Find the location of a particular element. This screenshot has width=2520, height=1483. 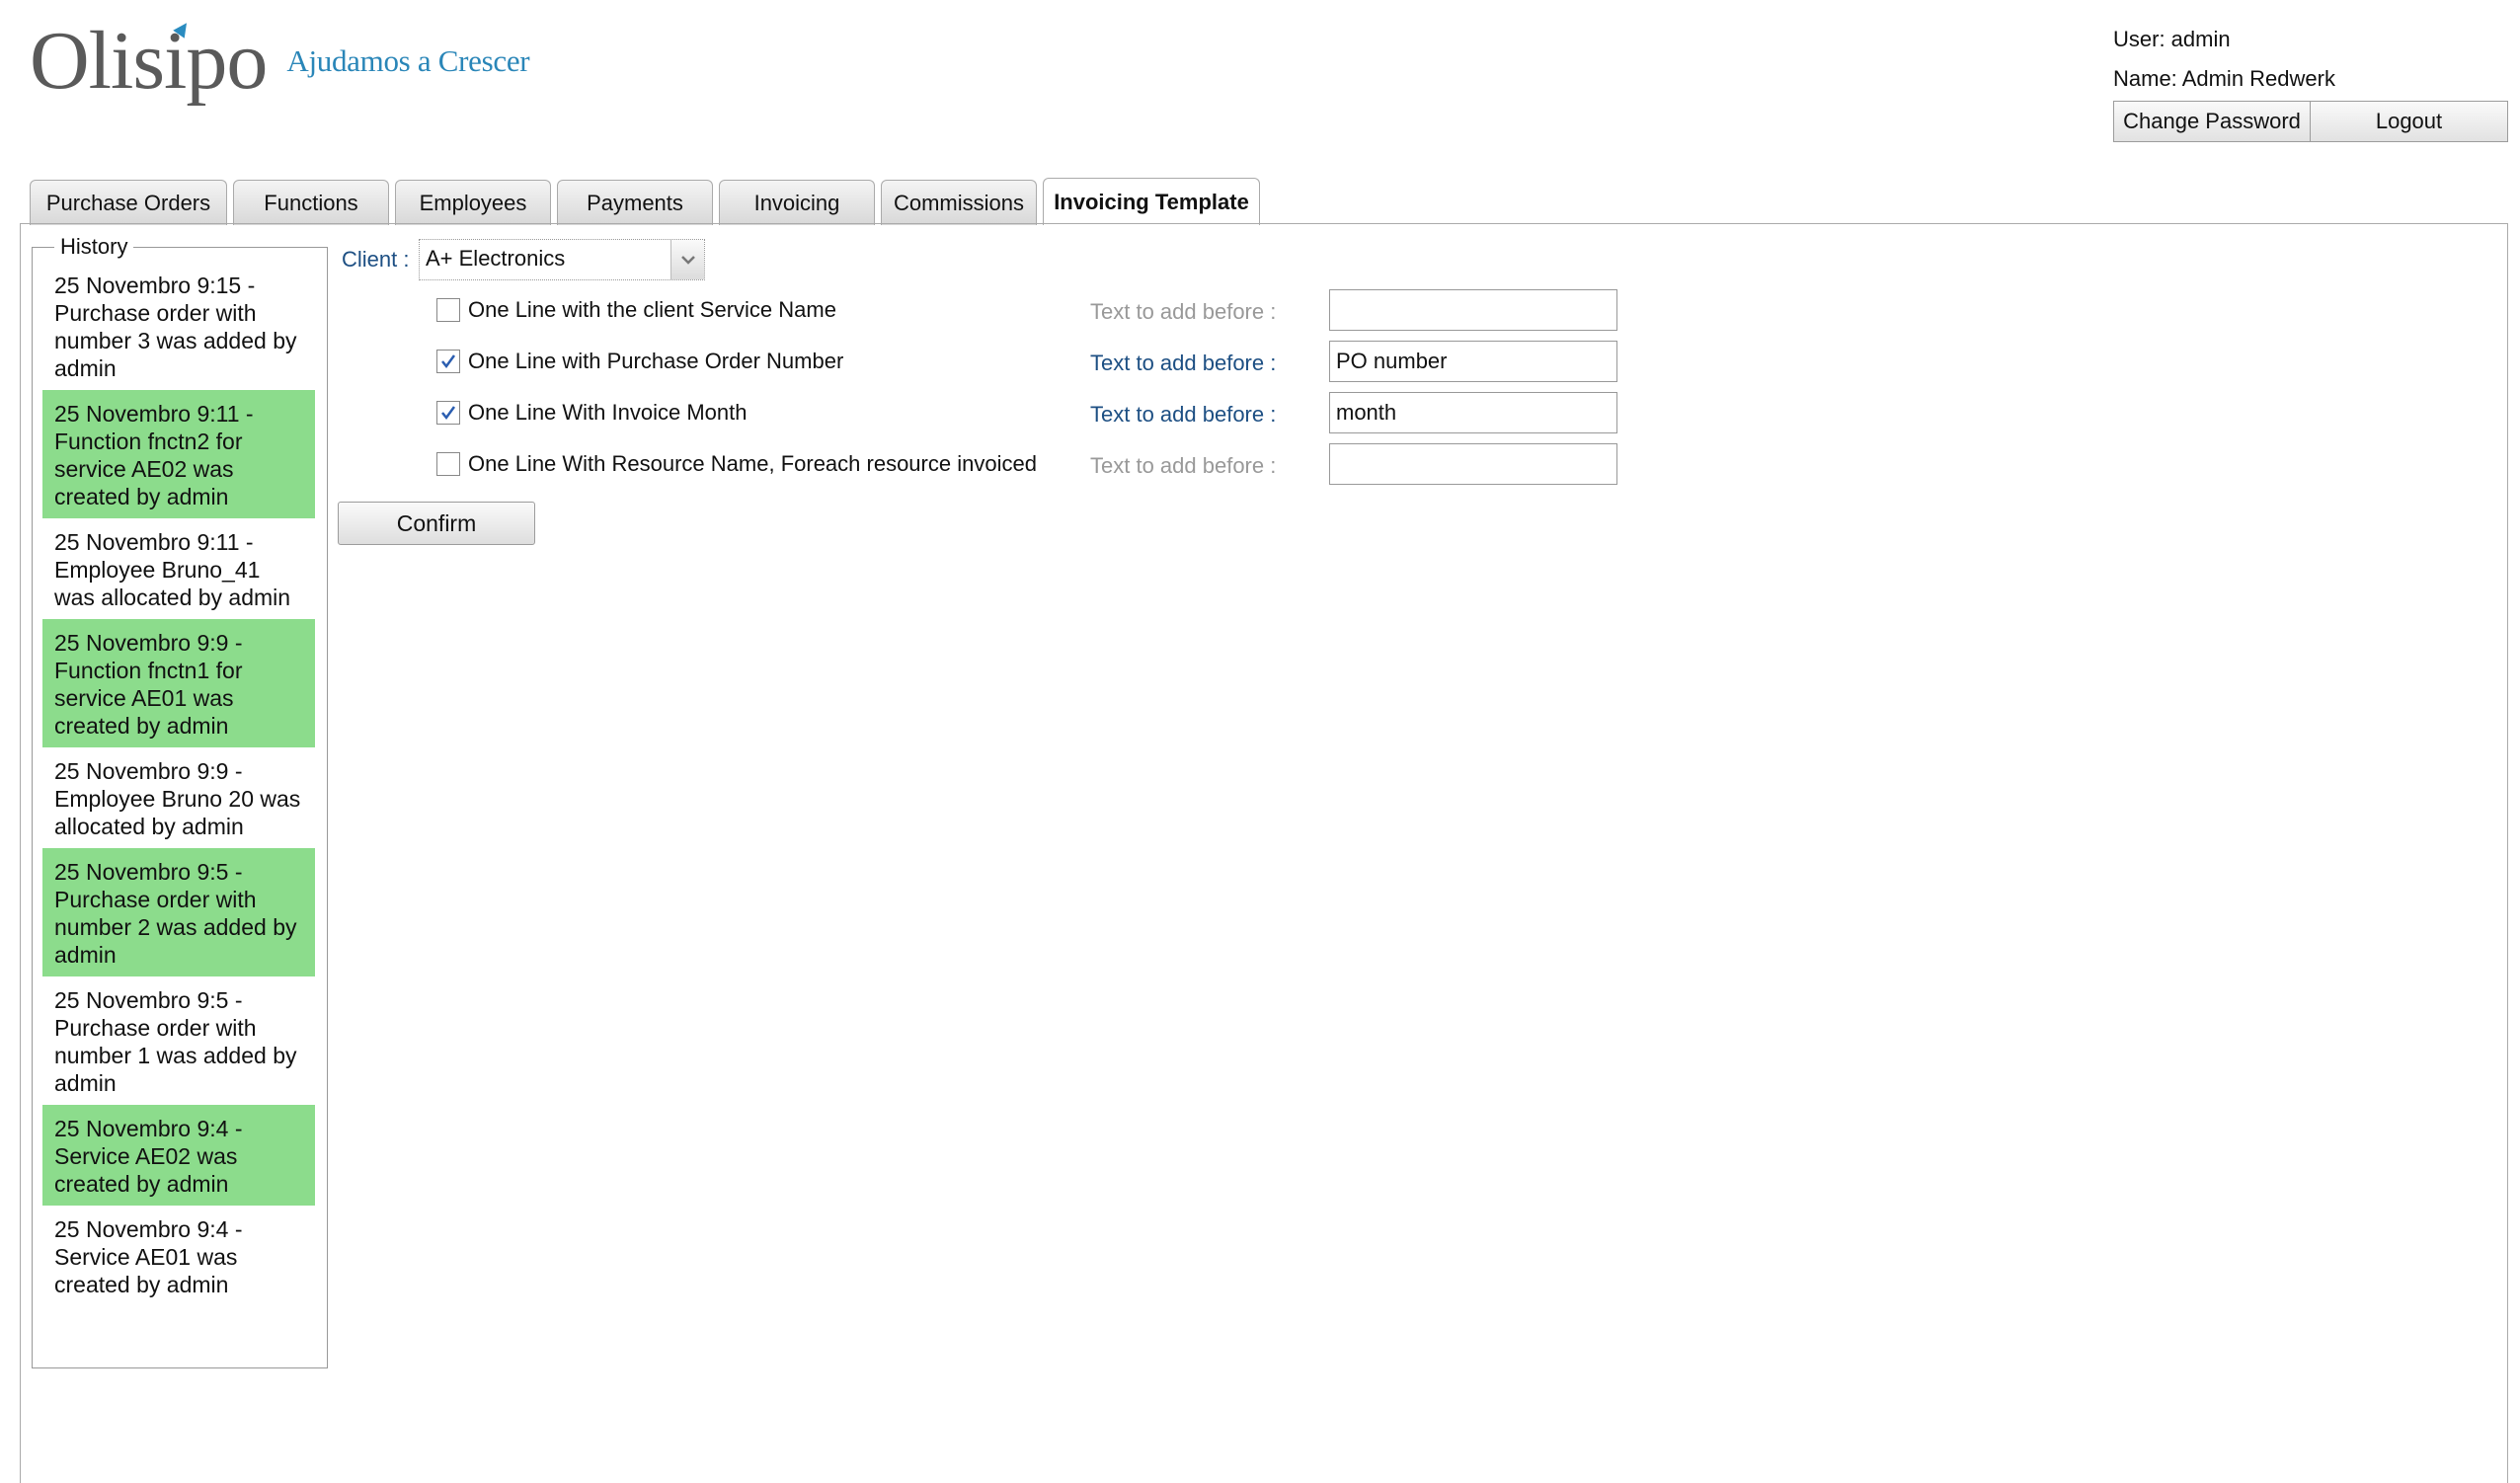

option-label: One Line with Purchase Order Number is located at coordinates (656, 361).